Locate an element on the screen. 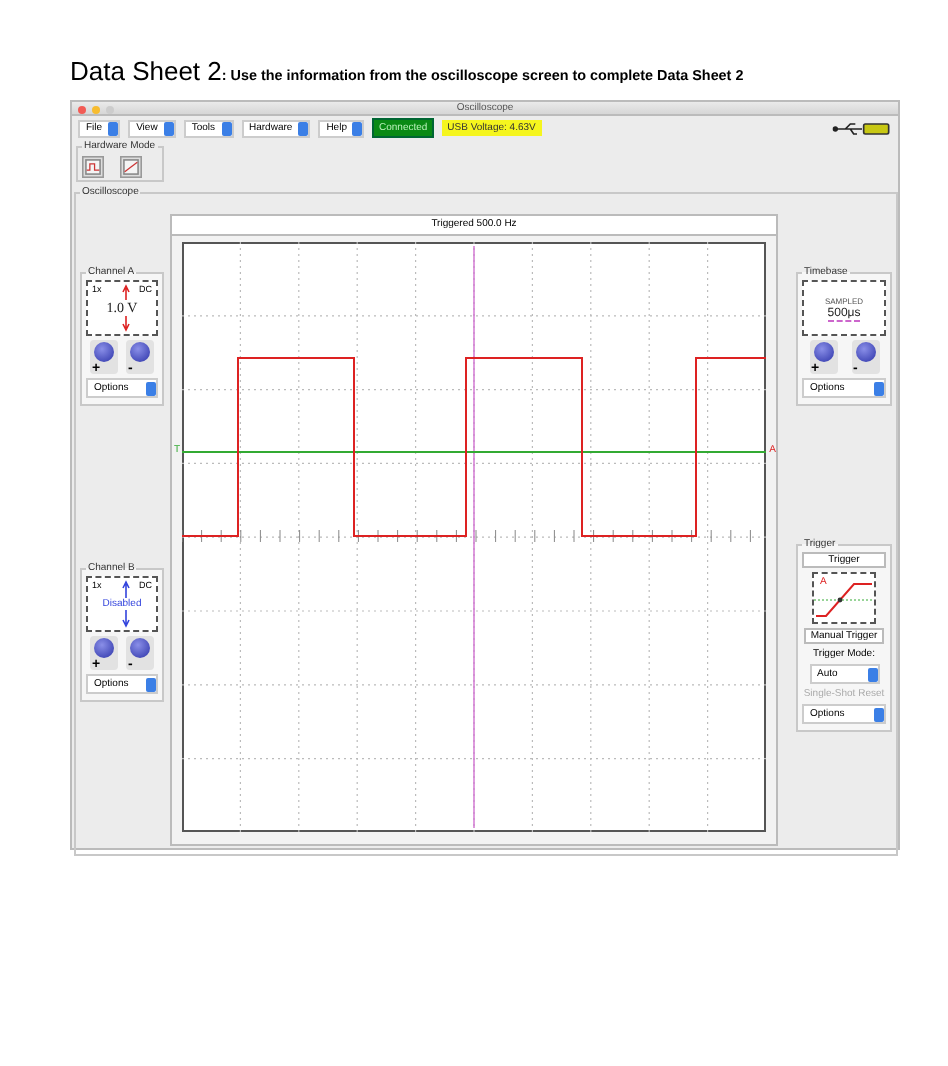 The image size is (948, 1066). oscilloscope-mode-icon is located at coordinates (93, 167).